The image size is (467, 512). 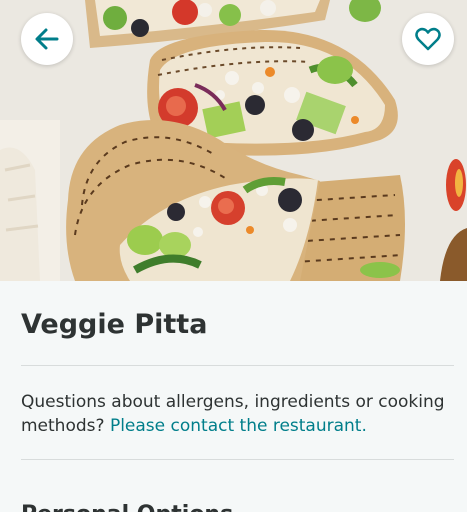 I want to click on back-button, so click(x=47, y=39).